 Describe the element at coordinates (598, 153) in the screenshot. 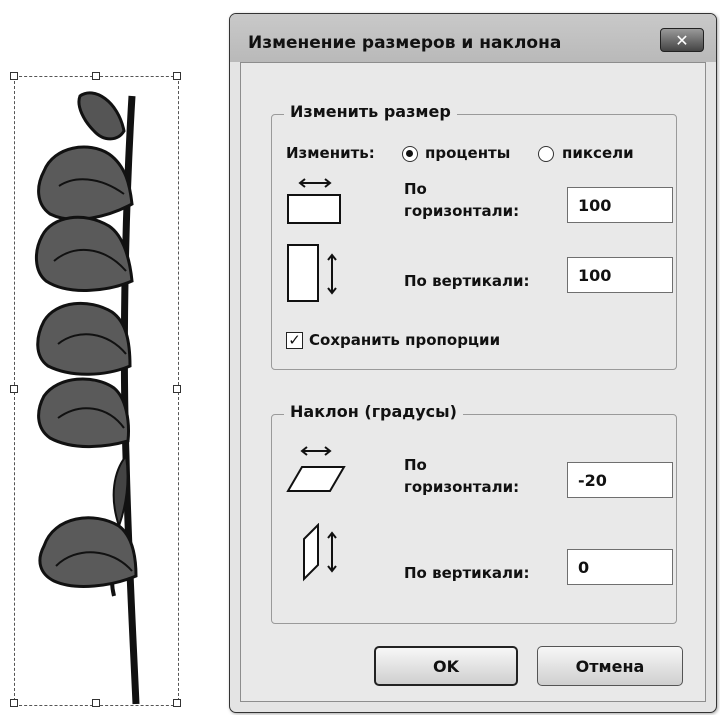

I see `radio-pixels-label: пиксели` at that location.